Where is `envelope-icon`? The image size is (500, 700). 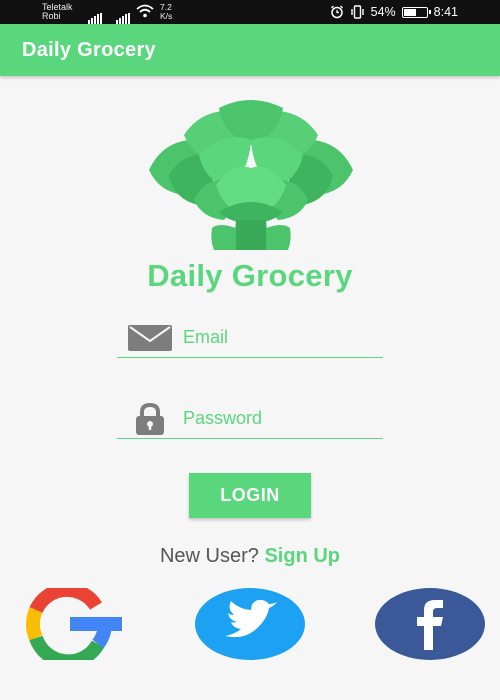 envelope-icon is located at coordinates (150, 338).